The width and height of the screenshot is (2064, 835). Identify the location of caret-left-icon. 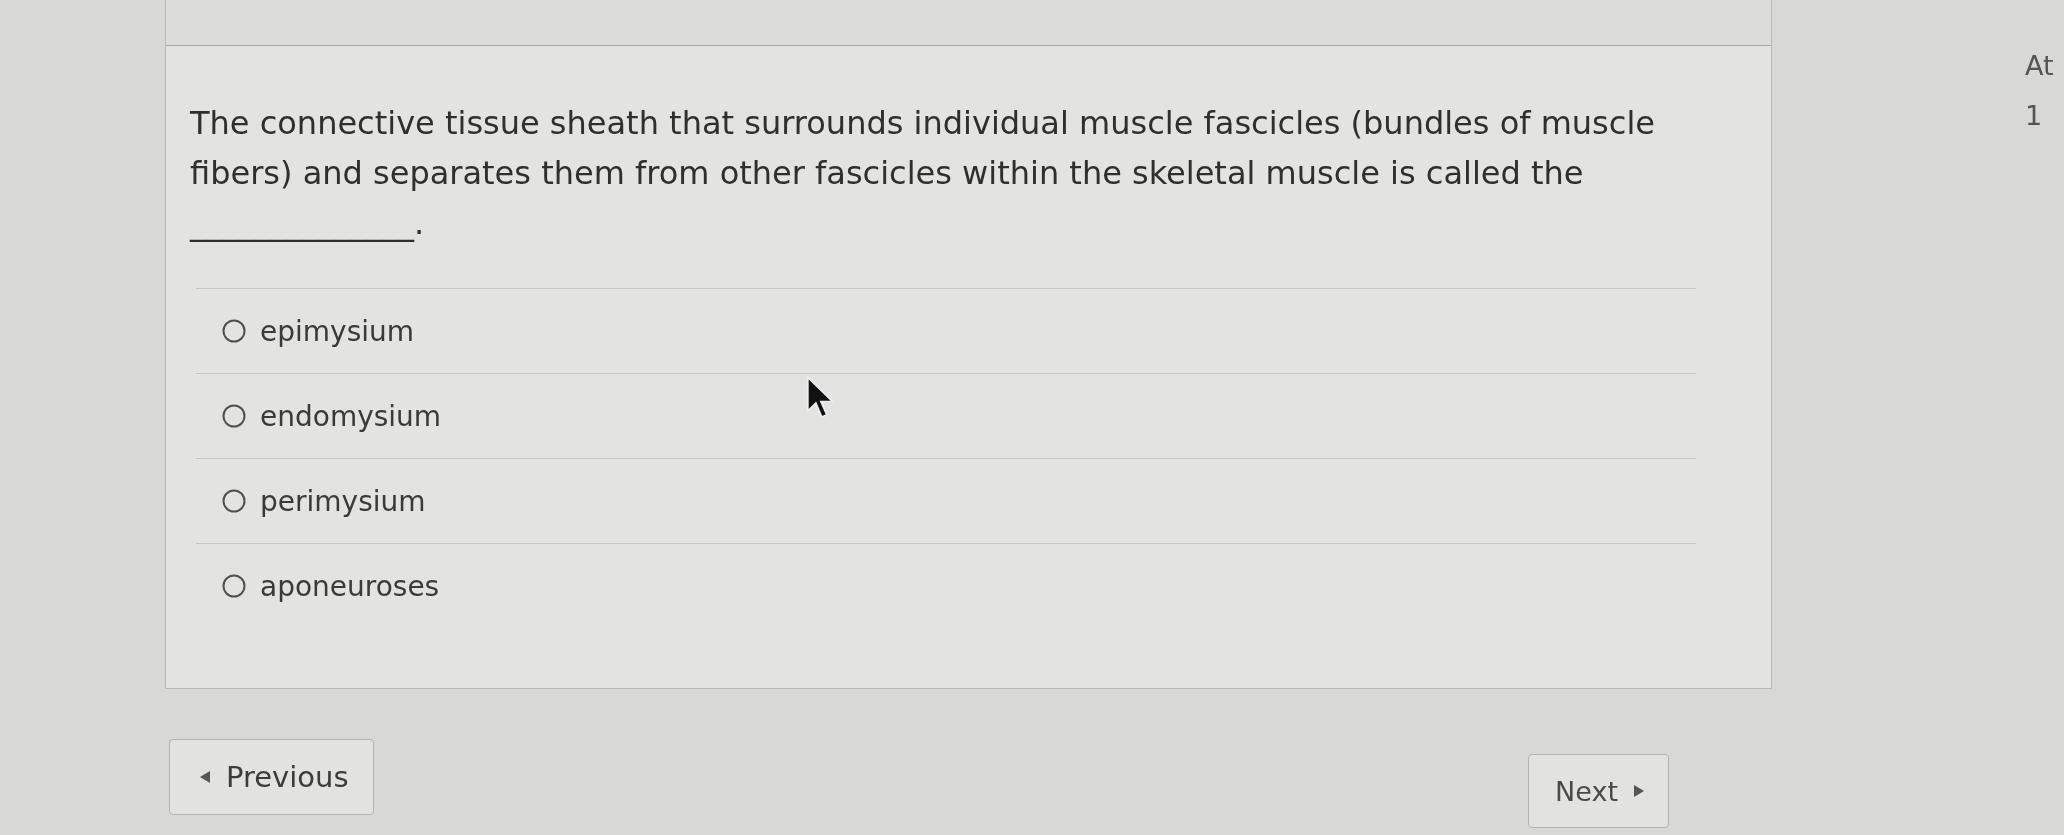
(205, 777).